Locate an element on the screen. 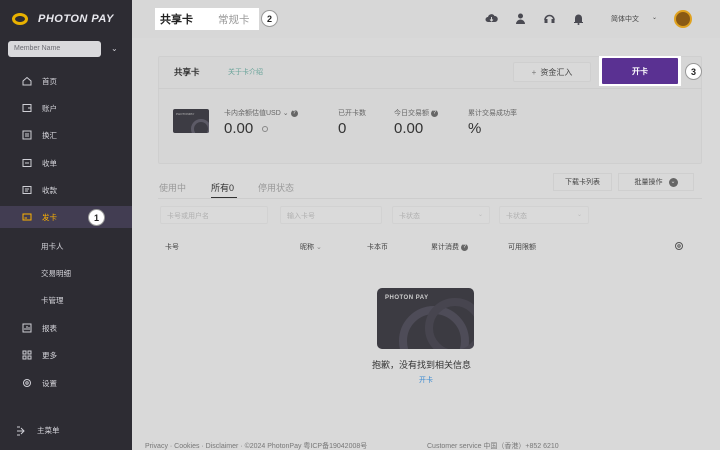  tab-disabled: 停用状态 is located at coordinates (276, 187).